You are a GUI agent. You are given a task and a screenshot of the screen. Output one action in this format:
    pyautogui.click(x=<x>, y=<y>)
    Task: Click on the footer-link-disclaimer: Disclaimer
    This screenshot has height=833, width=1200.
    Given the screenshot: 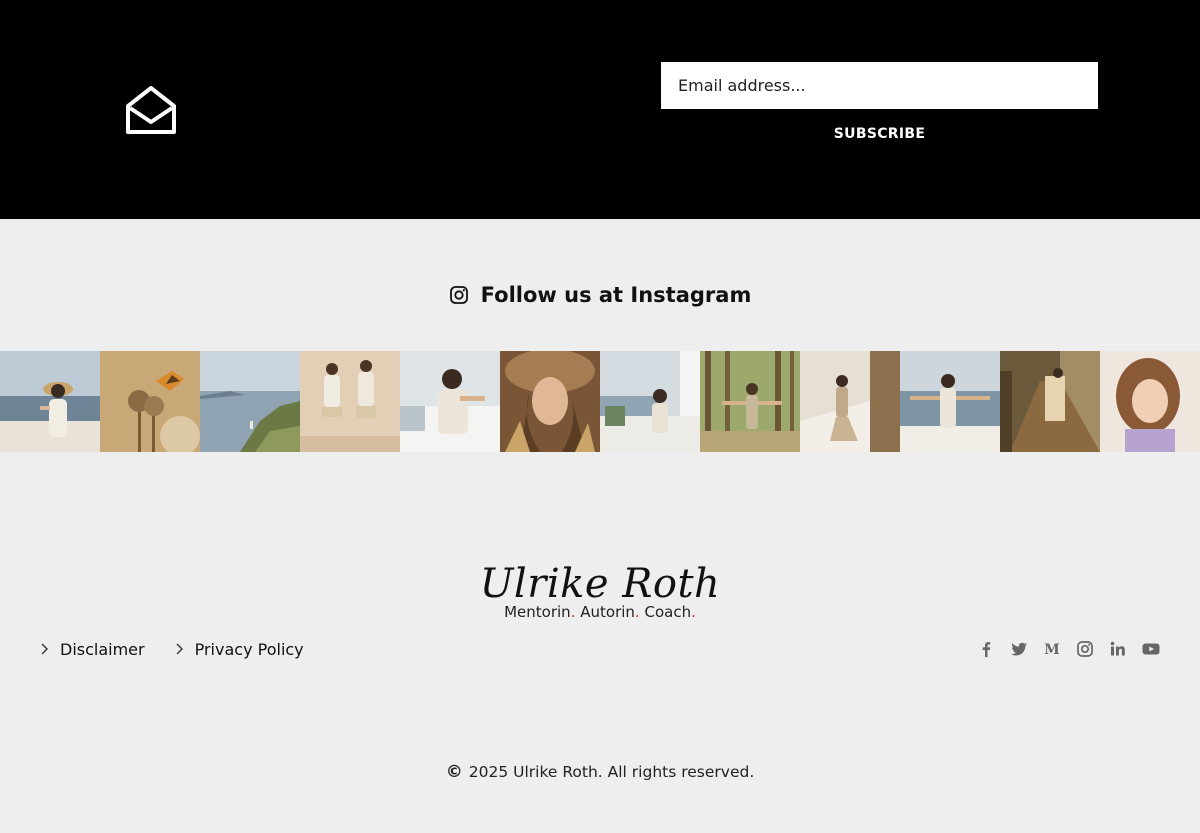 What is the action you would take?
    pyautogui.click(x=92, y=649)
    